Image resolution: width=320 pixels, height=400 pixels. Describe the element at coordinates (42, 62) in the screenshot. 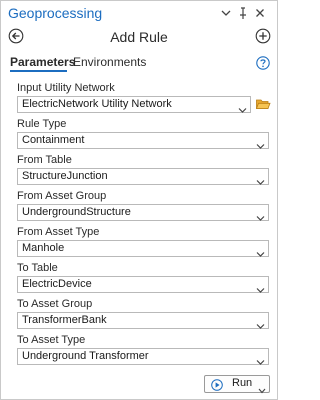

I see `tab-parameters: Parameters` at that location.